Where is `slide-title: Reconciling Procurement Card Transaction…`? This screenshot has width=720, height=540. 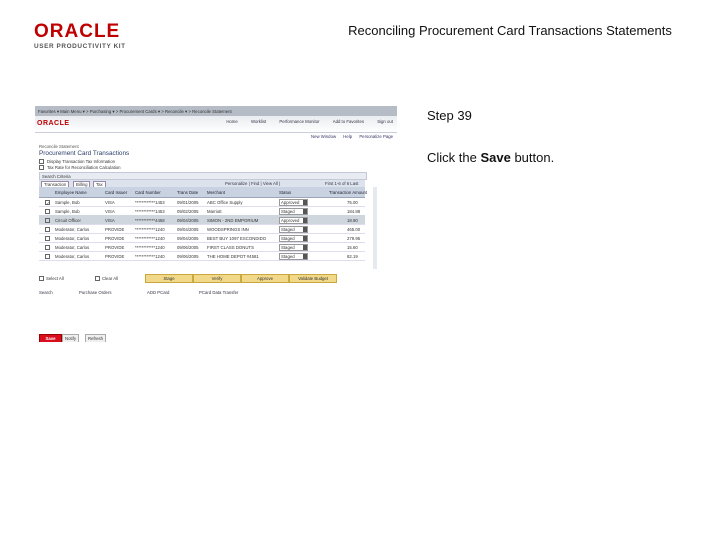
slide-title: Reconciling Procurement Card Transaction… is located at coordinates (510, 30).